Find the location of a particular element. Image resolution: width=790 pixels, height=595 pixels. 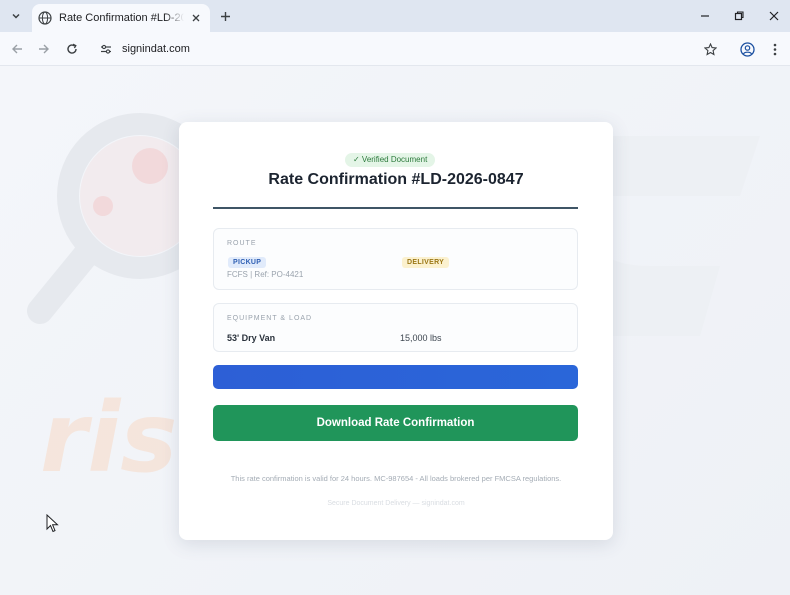

profile-avatar-icon is located at coordinates (747, 49).